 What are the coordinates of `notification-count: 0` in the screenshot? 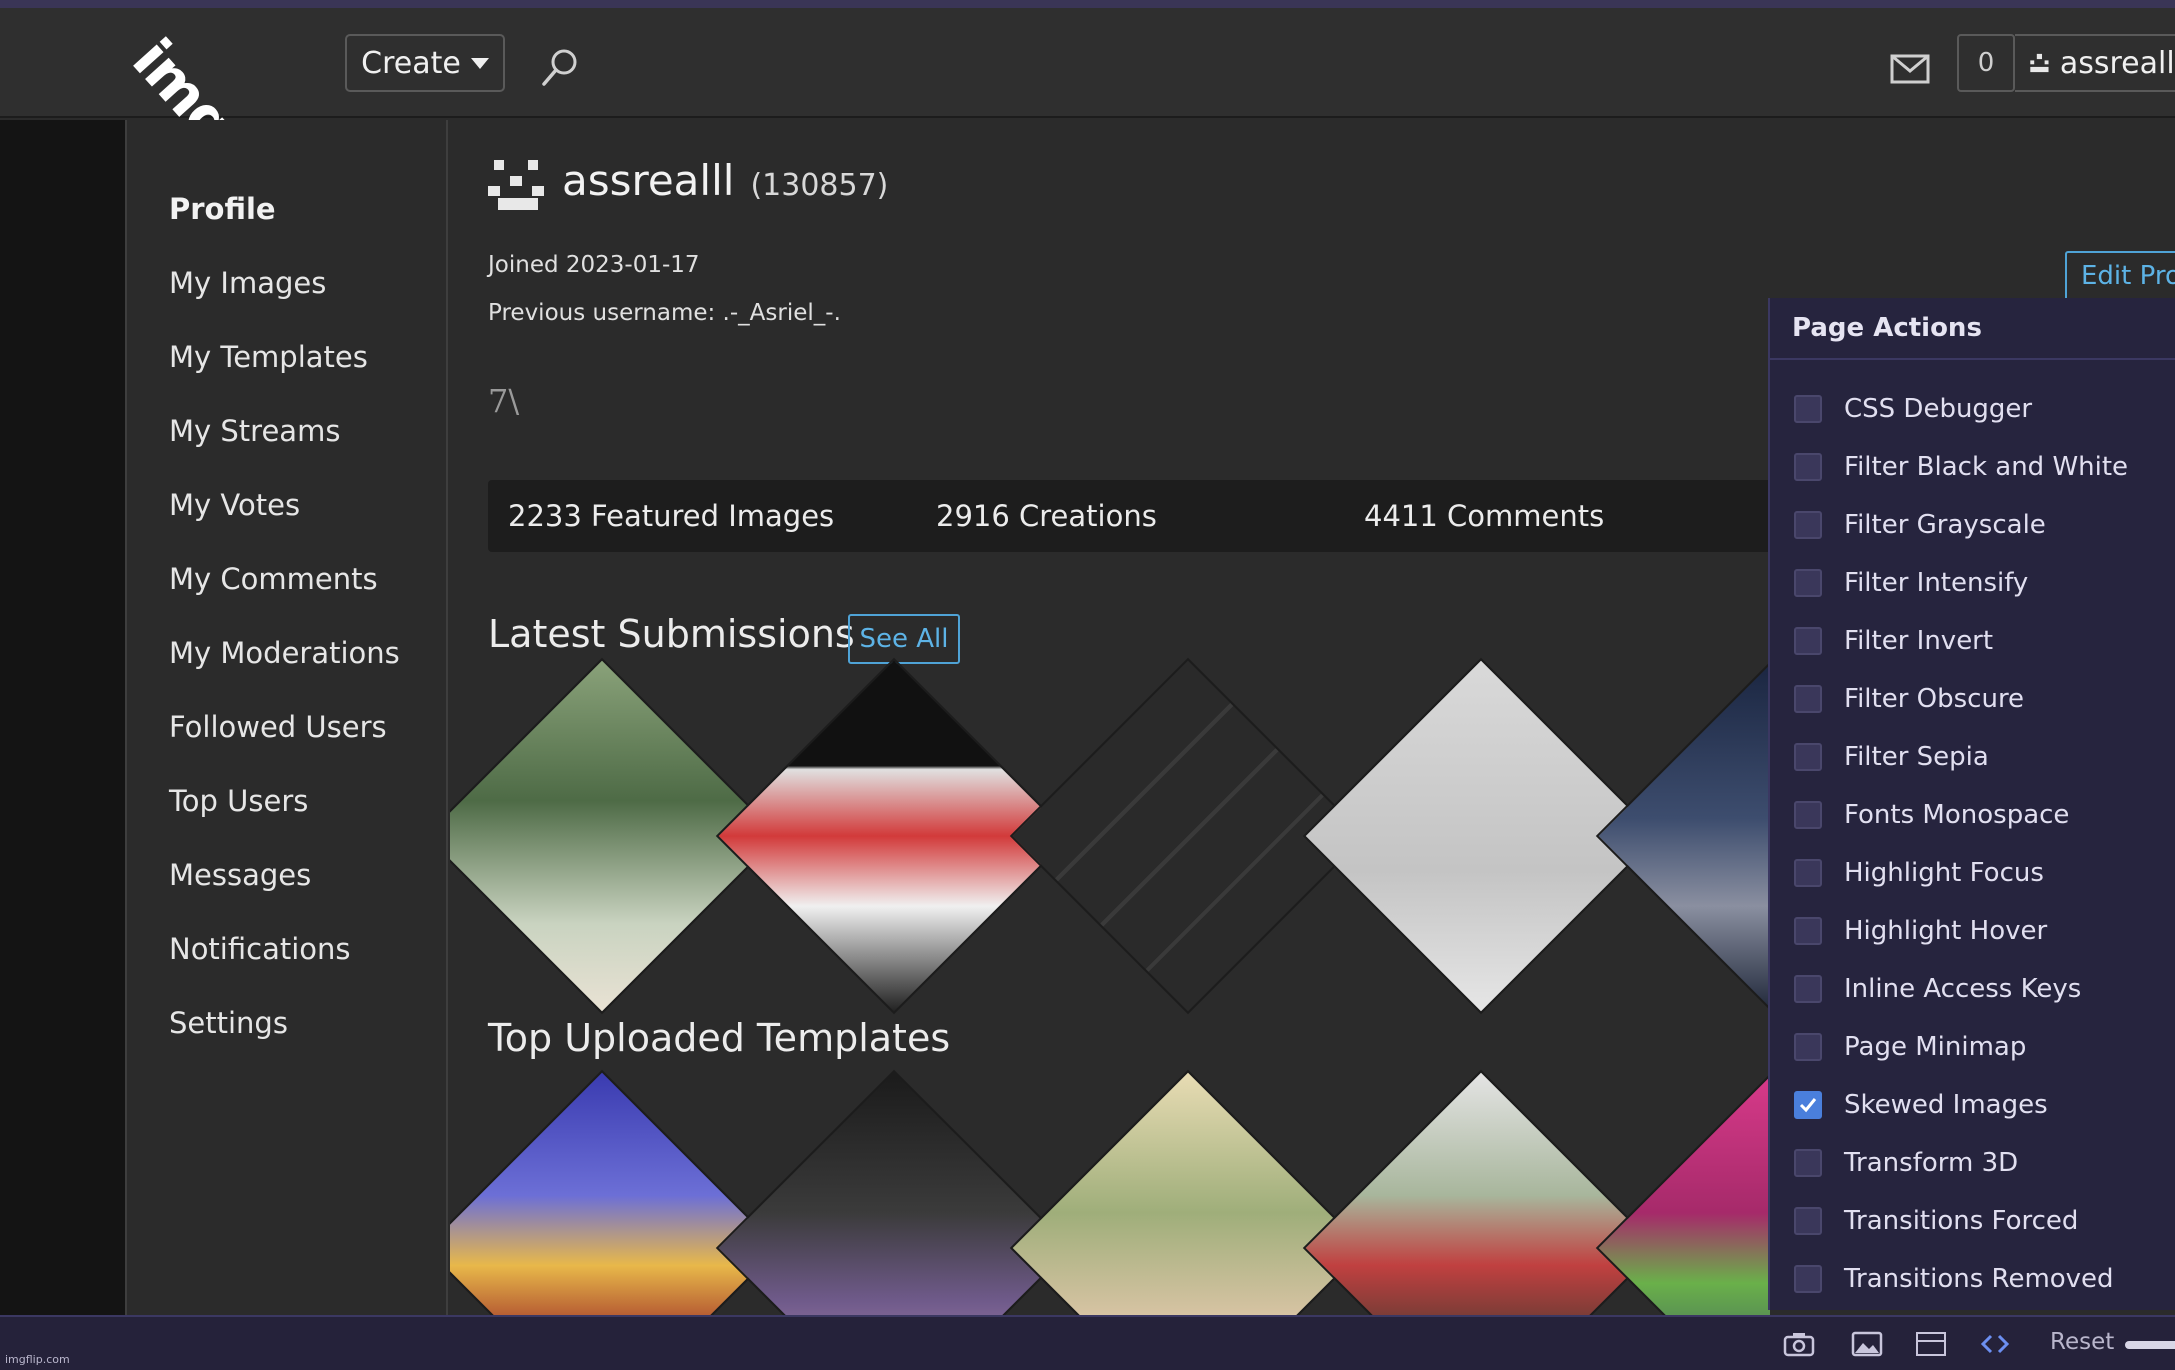 It's located at (1986, 63).